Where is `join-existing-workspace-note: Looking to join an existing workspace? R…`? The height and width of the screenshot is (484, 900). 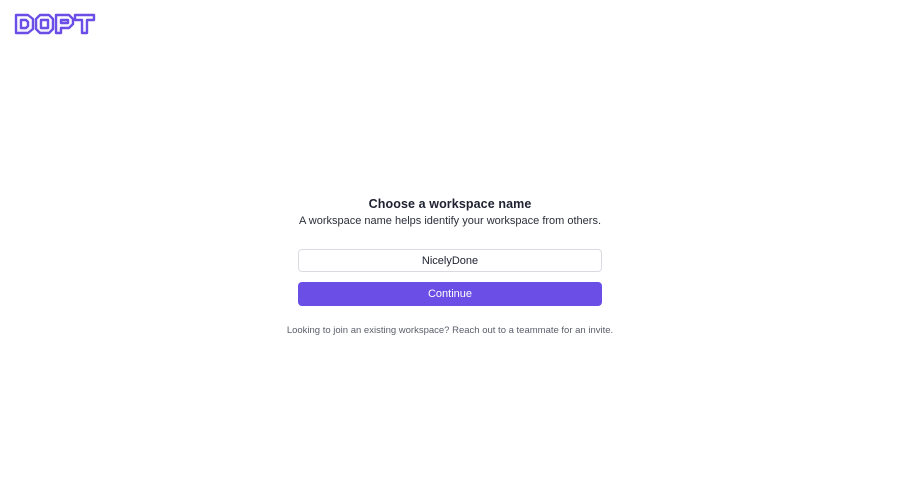
join-existing-workspace-note: Looking to join an existing workspace? R… is located at coordinates (450, 330).